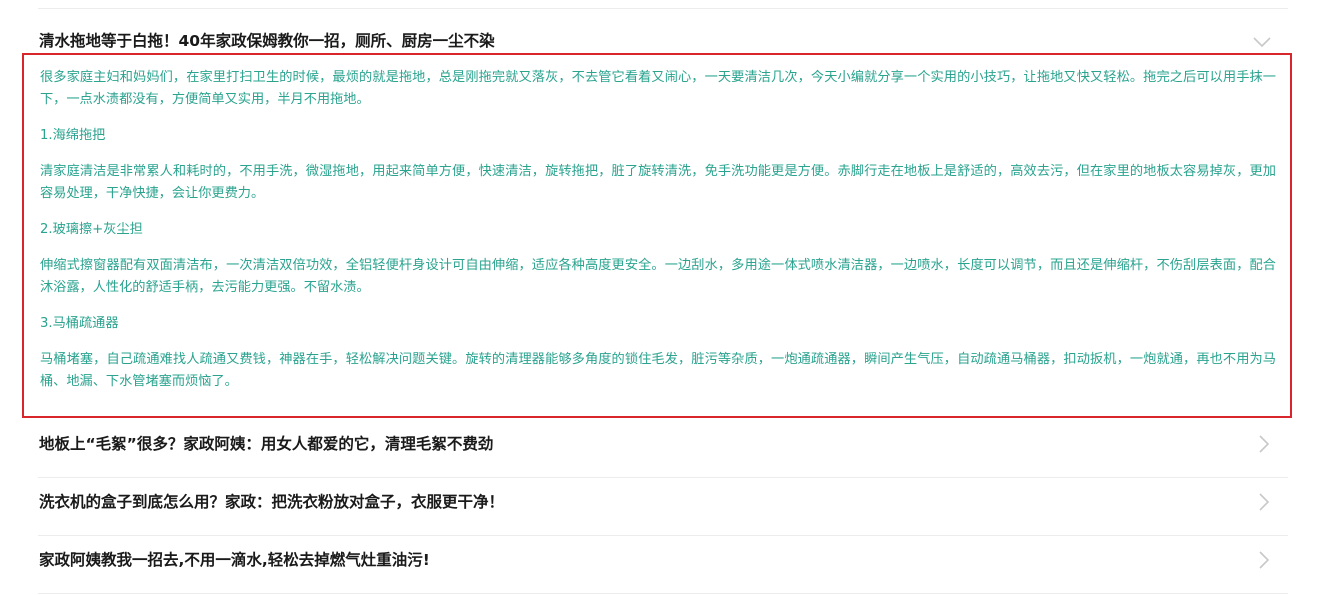 Image resolution: width=1339 pixels, height=595 pixels. I want to click on expanded-article-title: 清水拖地等于白拖！40年家政保姆教你一招，厕所、厨房一尘不染, so click(267, 40).